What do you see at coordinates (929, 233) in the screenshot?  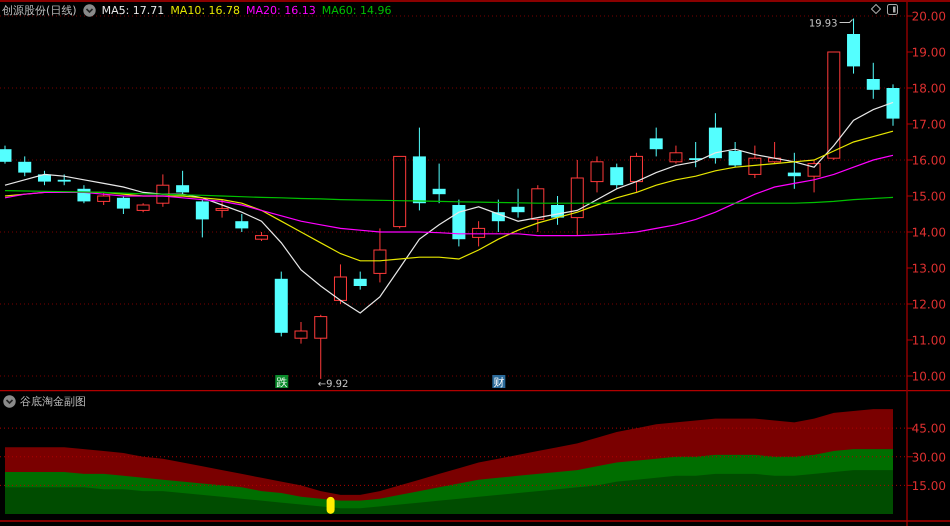 I see `axis-label: 14.00` at bounding box center [929, 233].